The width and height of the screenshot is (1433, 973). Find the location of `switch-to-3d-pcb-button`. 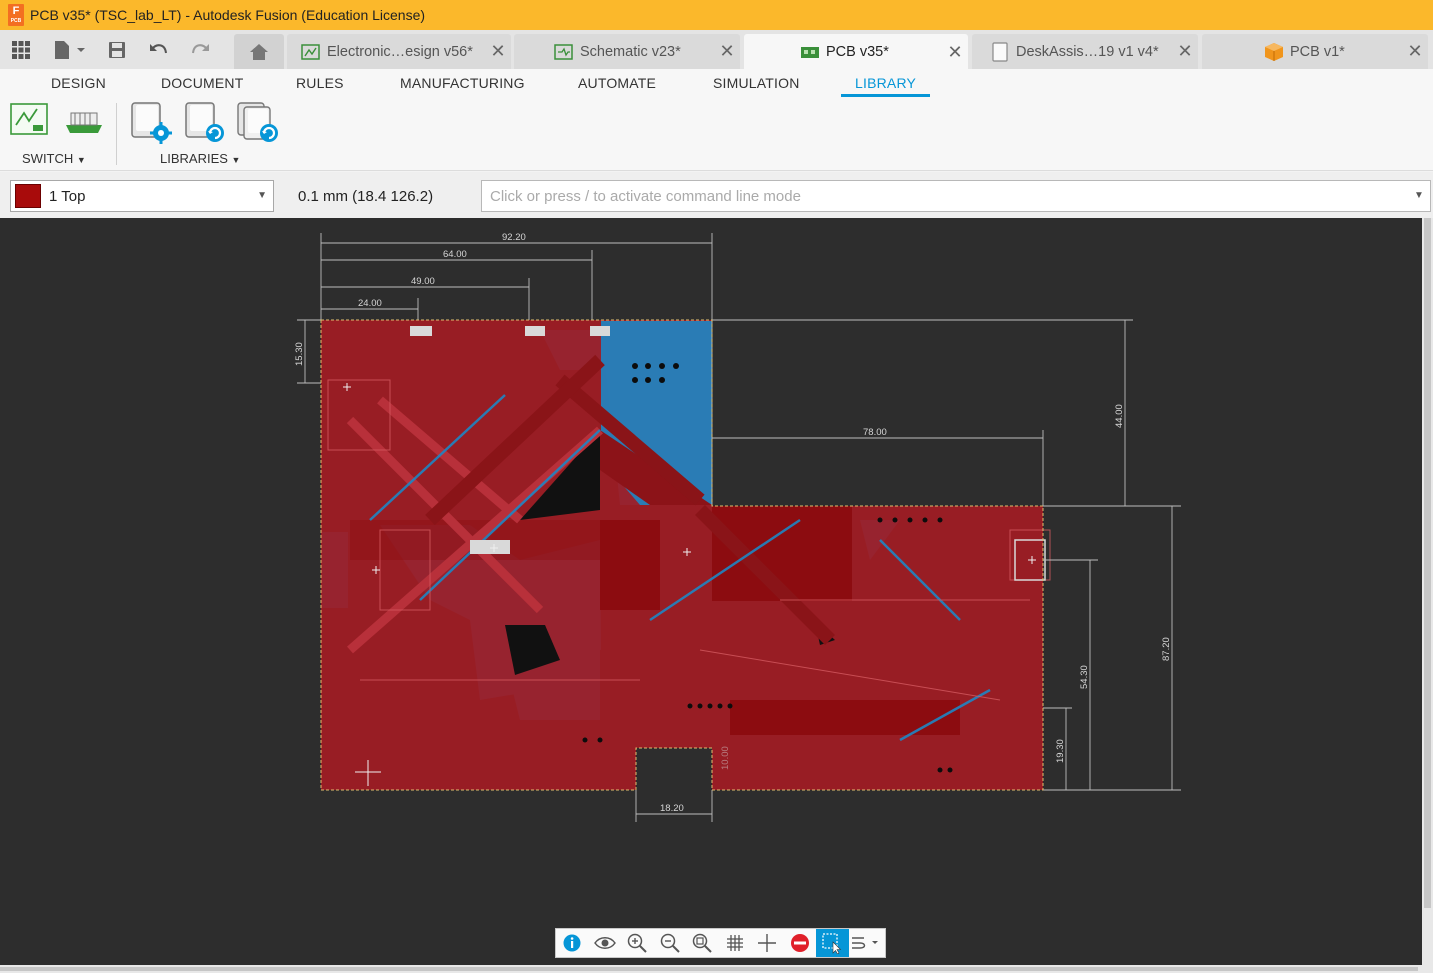

switch-to-3d-pcb-button is located at coordinates (84, 122).